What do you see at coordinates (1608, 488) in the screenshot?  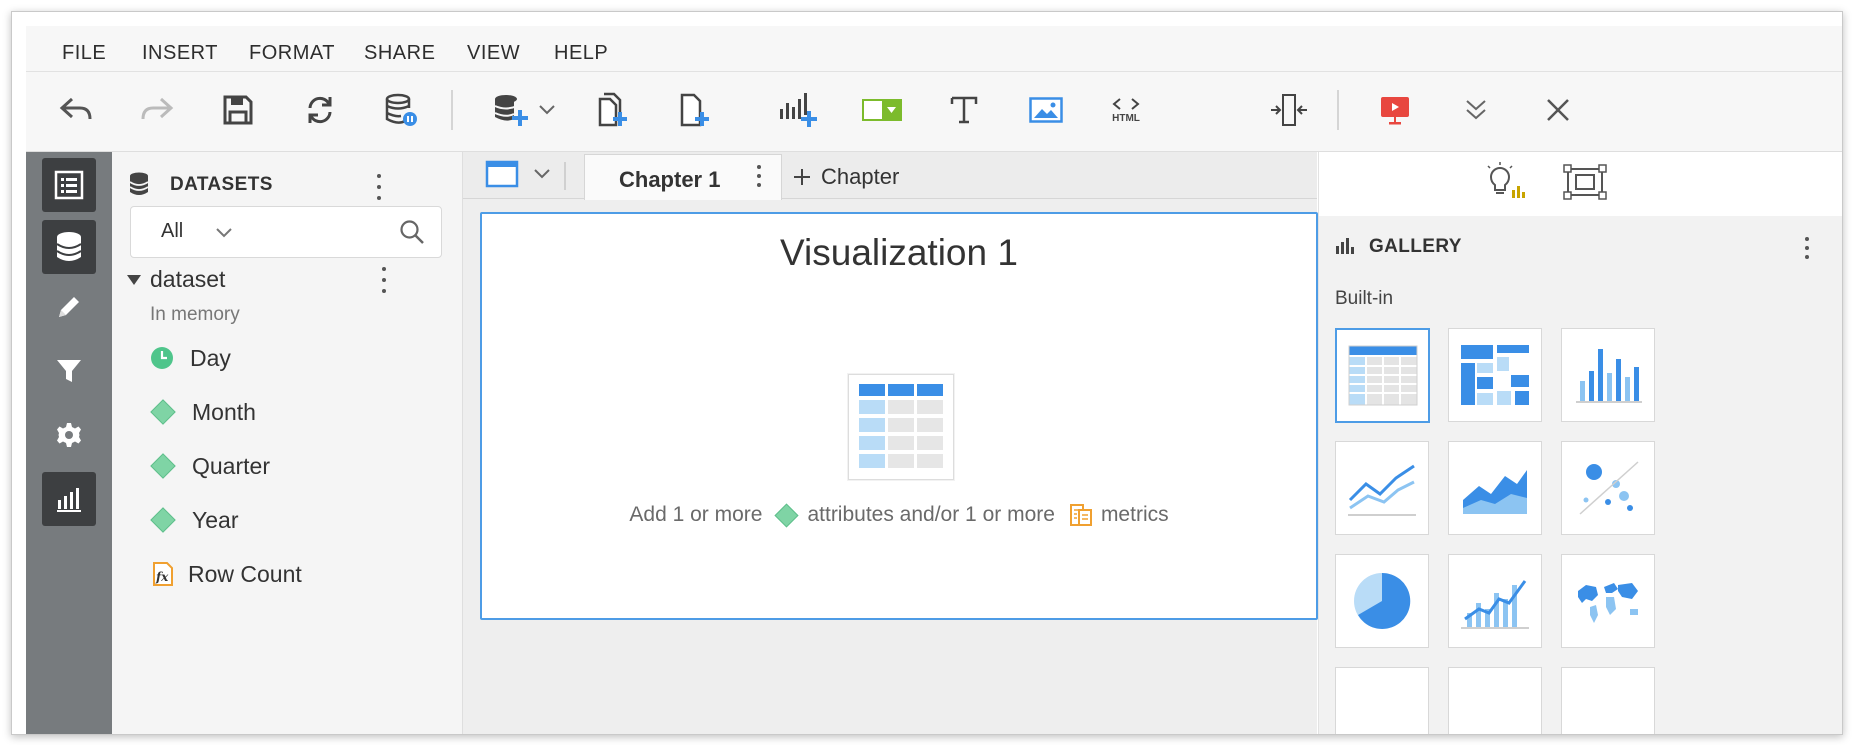 I see `gallery-tile-bubble` at bounding box center [1608, 488].